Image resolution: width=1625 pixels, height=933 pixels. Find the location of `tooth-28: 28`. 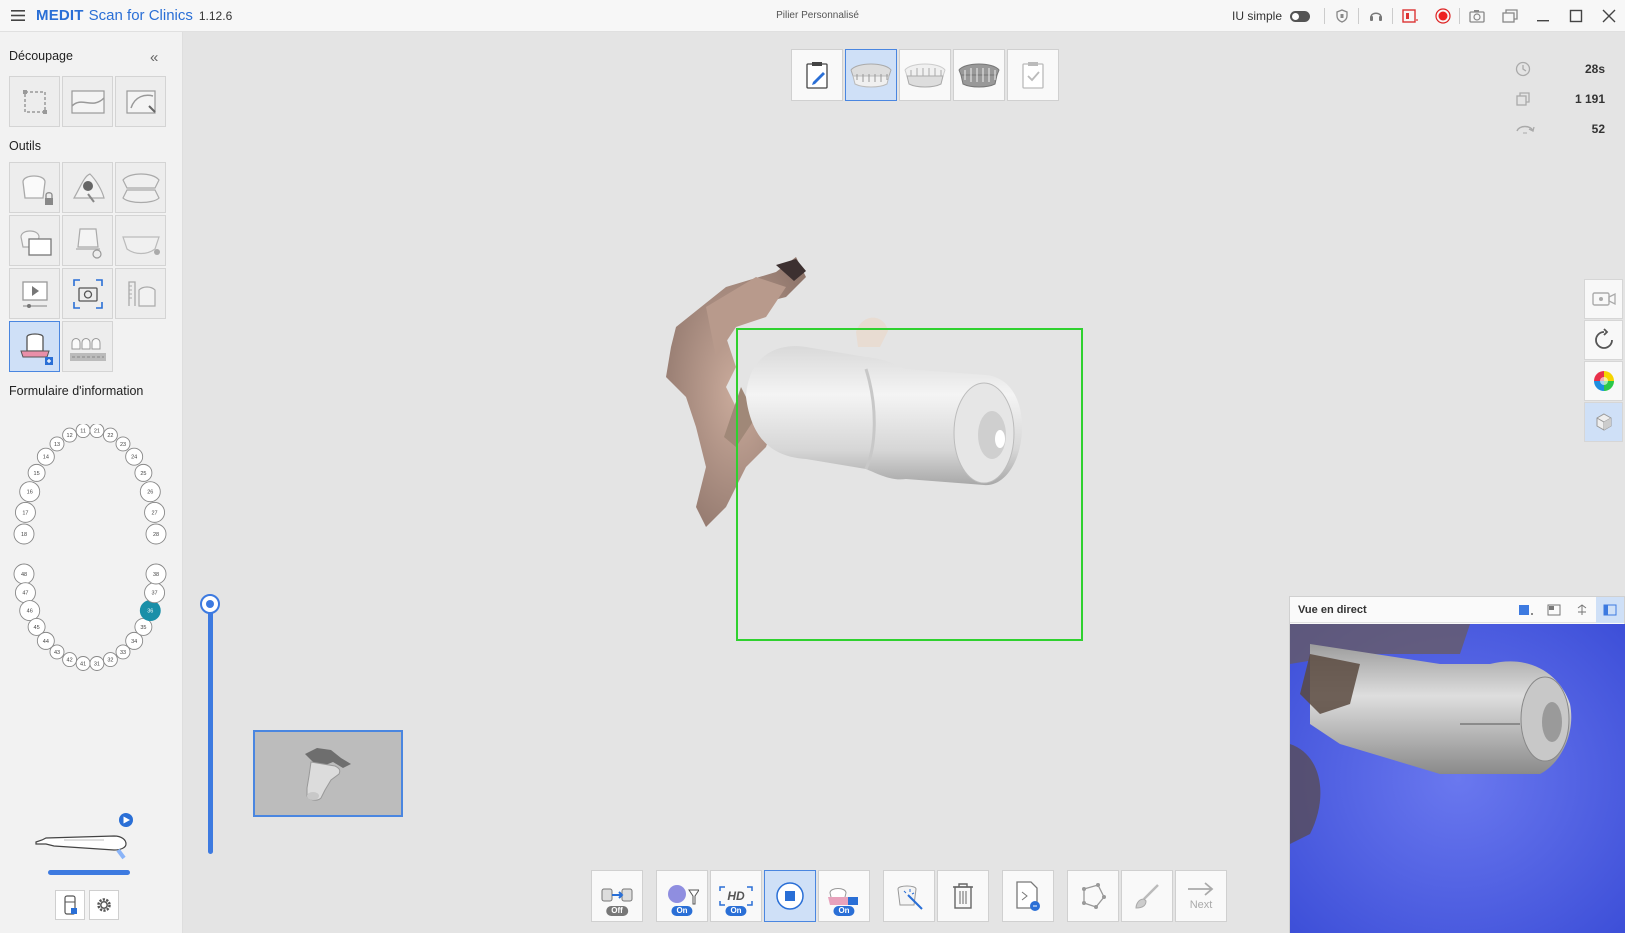

tooth-28: 28 is located at coordinates (156, 534).